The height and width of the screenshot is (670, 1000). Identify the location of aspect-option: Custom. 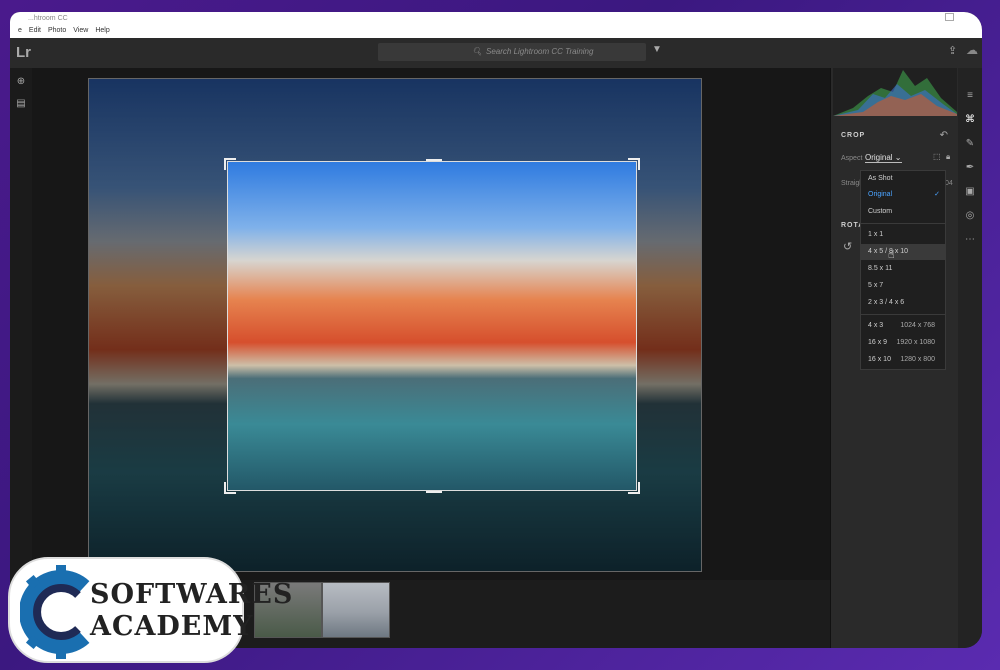
(903, 212).